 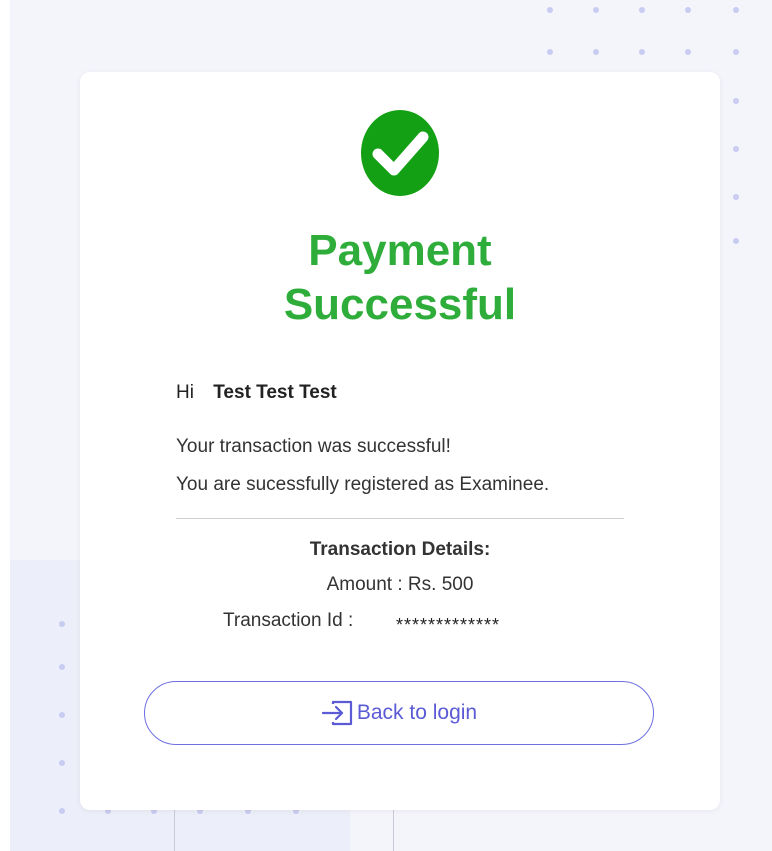 I want to click on success-message: Your transaction was successful!, so click(x=313, y=446).